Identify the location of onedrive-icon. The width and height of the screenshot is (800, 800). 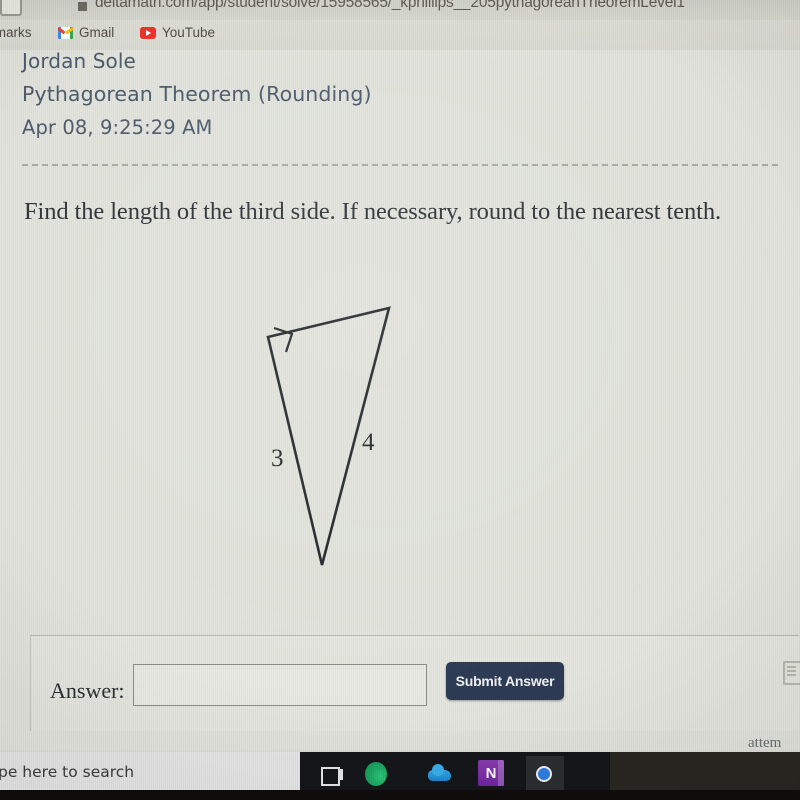
(439, 775).